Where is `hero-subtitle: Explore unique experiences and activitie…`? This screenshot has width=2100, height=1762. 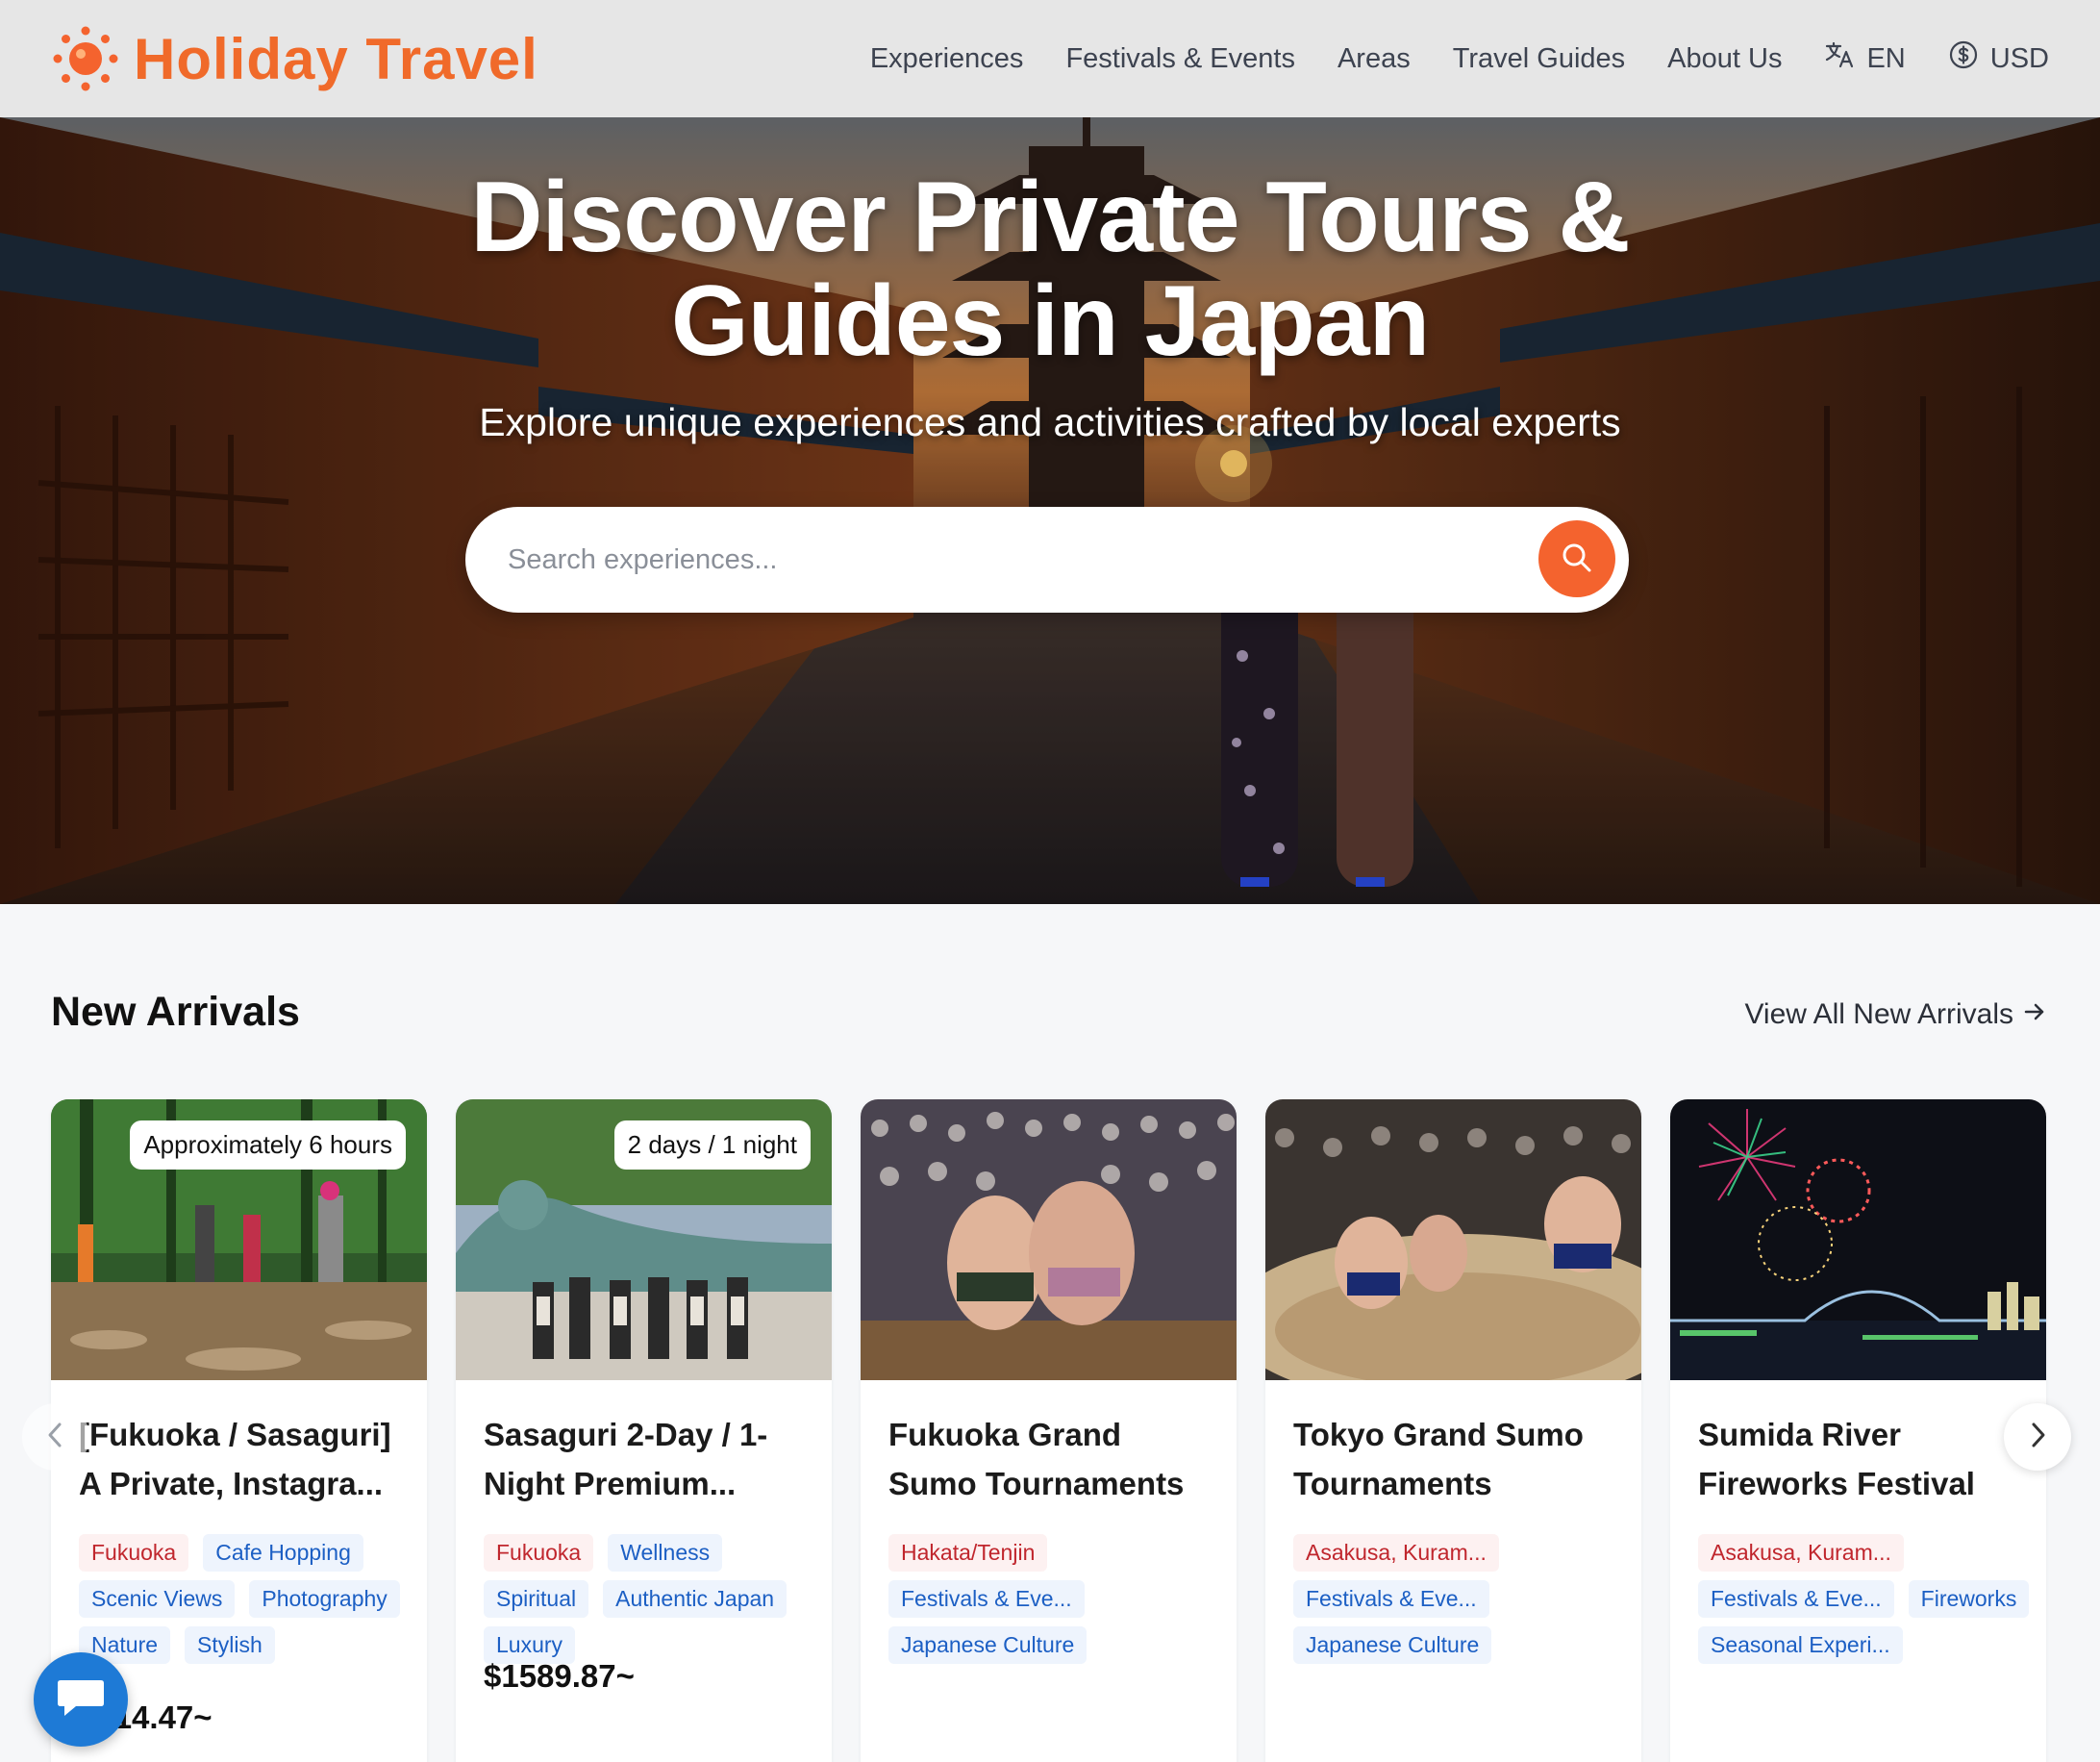
hero-subtitle: Explore unique experiences and activitie… is located at coordinates (1050, 422).